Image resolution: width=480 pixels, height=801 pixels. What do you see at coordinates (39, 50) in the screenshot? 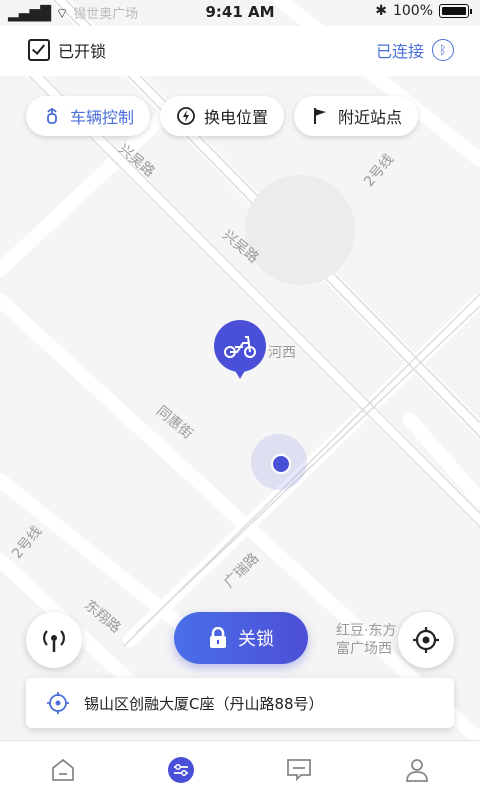
I see `checkbox-icon` at bounding box center [39, 50].